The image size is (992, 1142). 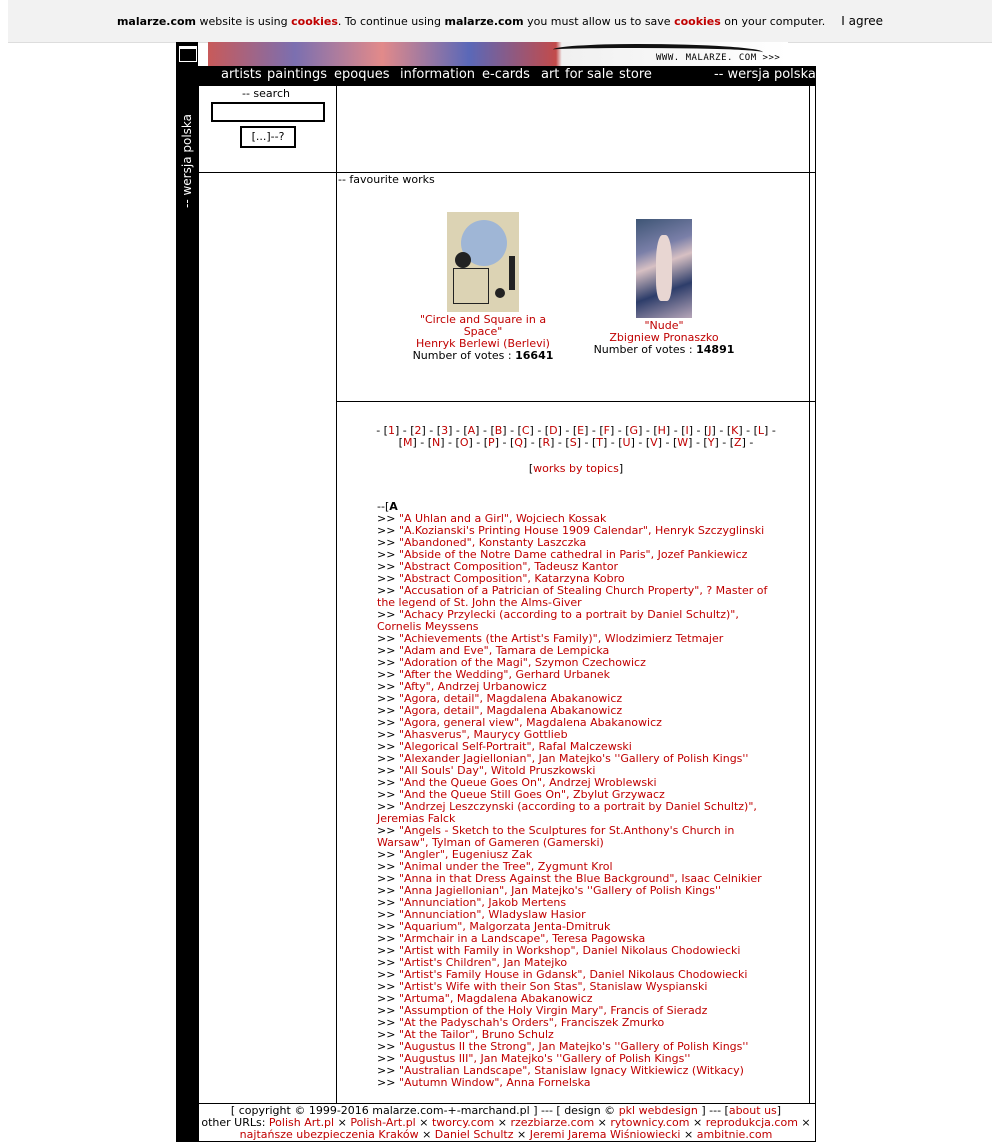 What do you see at coordinates (483, 325) in the screenshot?
I see `favourite-work-title: "Circle and Square in a Space"` at bounding box center [483, 325].